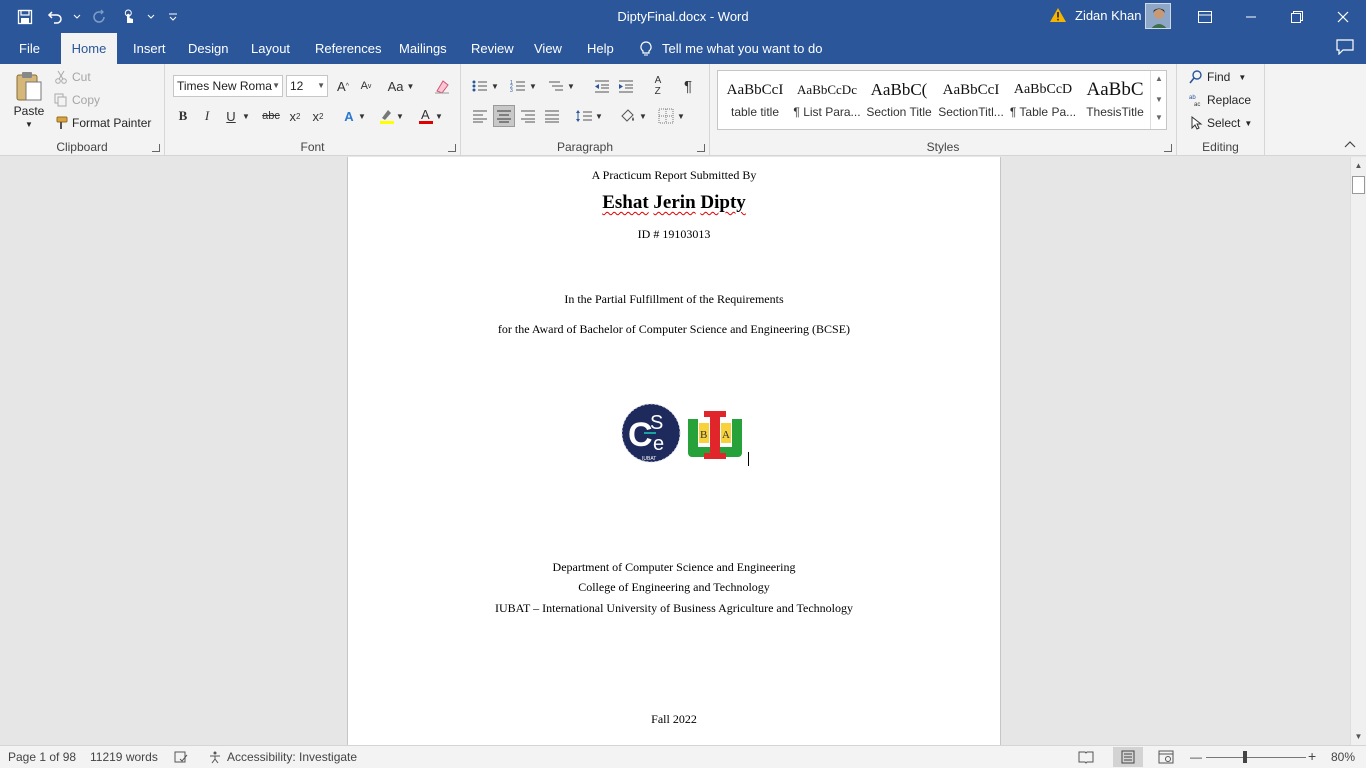 Image resolution: width=1366 pixels, height=768 pixels. What do you see at coordinates (1221, 123) in the screenshot?
I see `select-button: Select ▼` at bounding box center [1221, 123].